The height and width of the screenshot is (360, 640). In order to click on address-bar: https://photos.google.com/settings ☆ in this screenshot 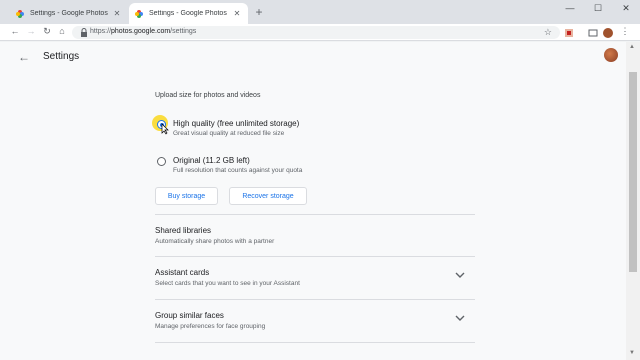, I will do `click(316, 32)`.